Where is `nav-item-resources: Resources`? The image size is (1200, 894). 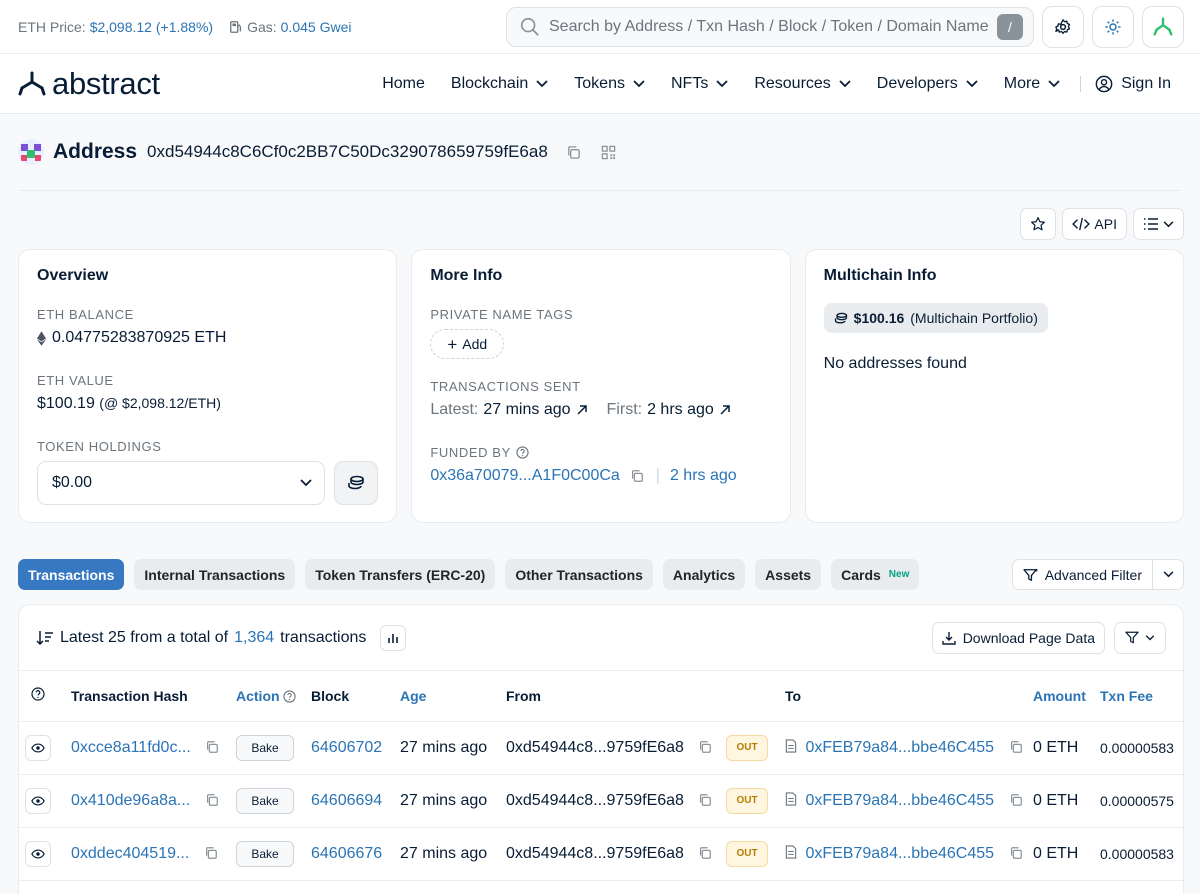 nav-item-resources: Resources is located at coordinates (802, 84).